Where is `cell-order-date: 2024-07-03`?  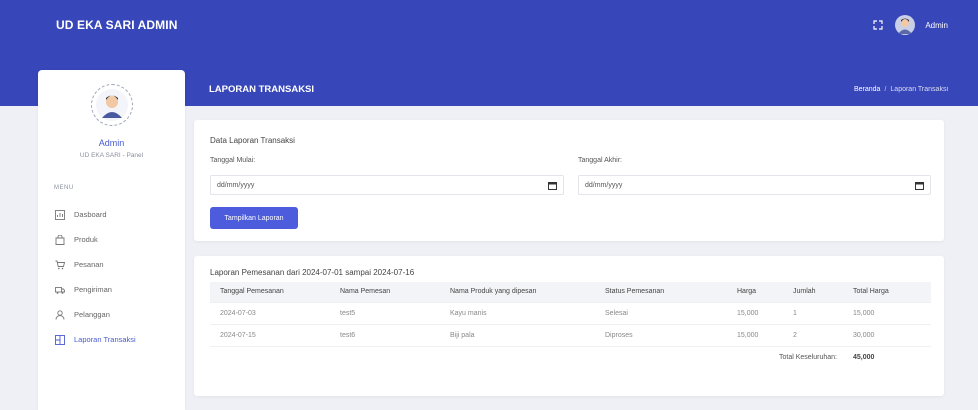
cell-order-date: 2024-07-03 is located at coordinates (270, 312).